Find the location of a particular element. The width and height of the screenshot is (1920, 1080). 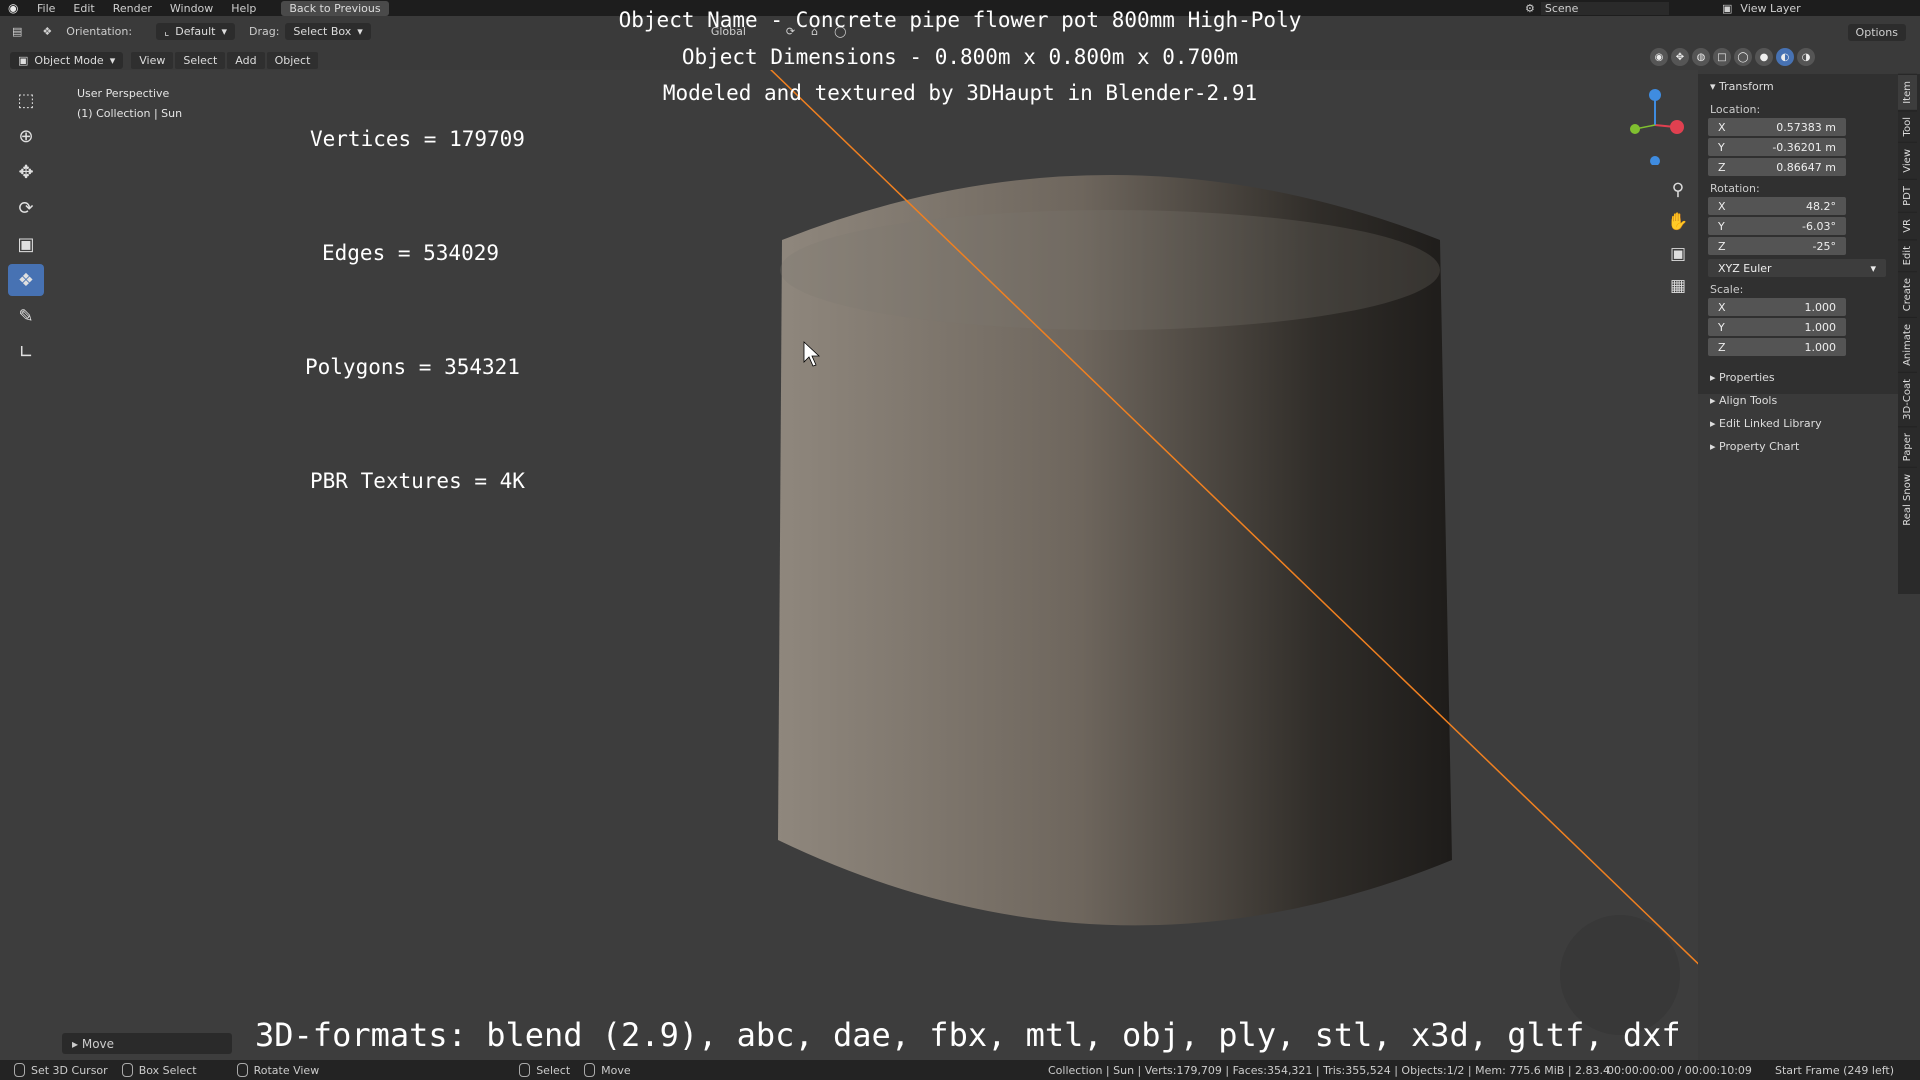

tab-animate: Animate is located at coordinates (1907, 345).